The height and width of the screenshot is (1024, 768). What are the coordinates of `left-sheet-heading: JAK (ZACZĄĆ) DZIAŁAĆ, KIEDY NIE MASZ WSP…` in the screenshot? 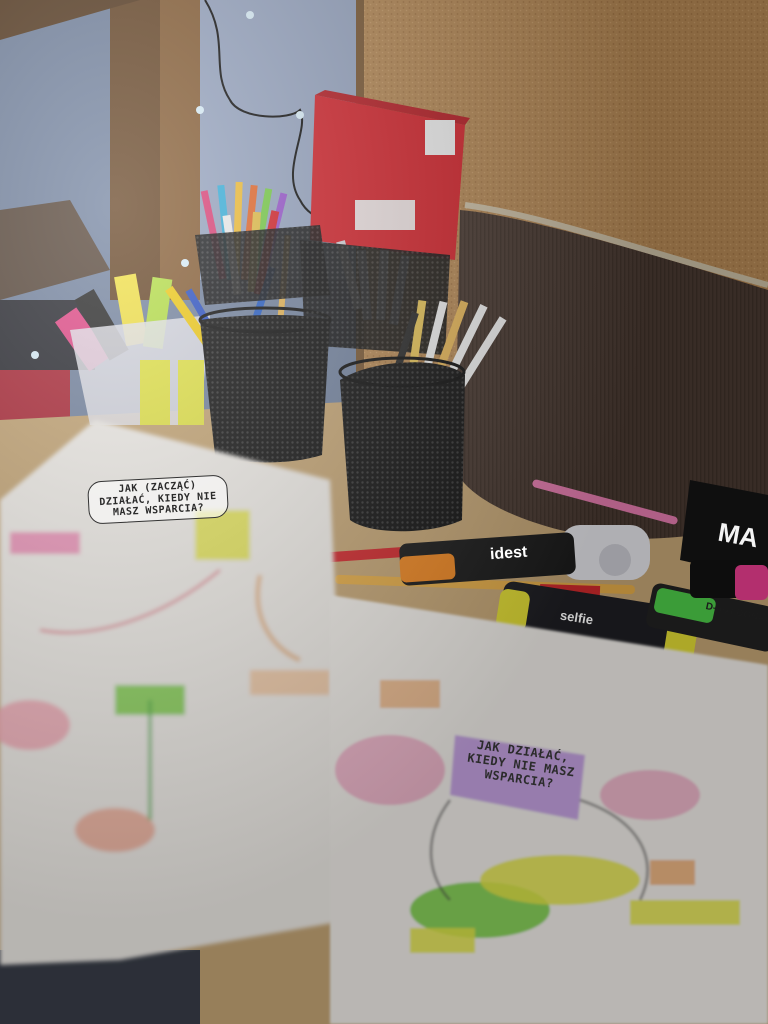 It's located at (158, 499).